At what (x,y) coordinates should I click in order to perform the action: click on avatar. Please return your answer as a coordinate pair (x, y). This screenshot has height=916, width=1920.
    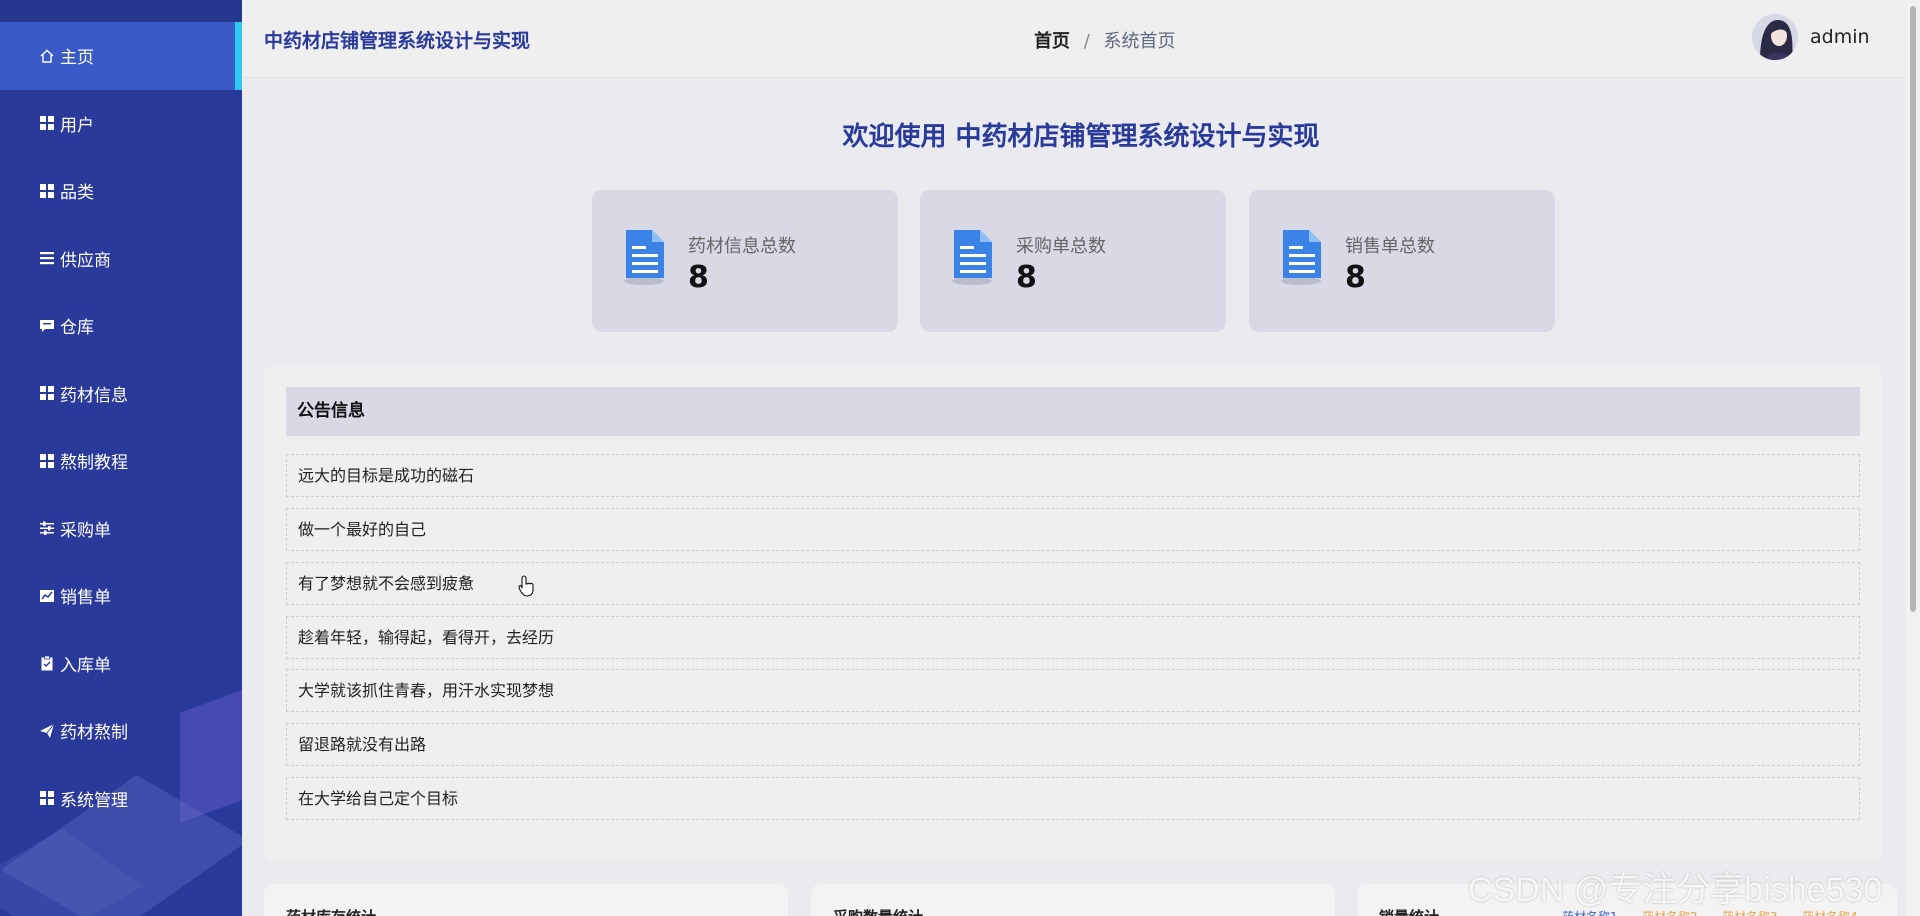
    Looking at the image, I should click on (1775, 37).